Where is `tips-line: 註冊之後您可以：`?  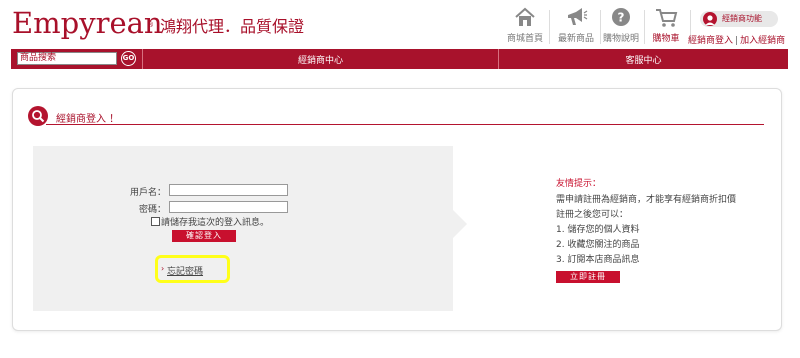 tips-line: 註冊之後您可以： is located at coordinates (592, 215).